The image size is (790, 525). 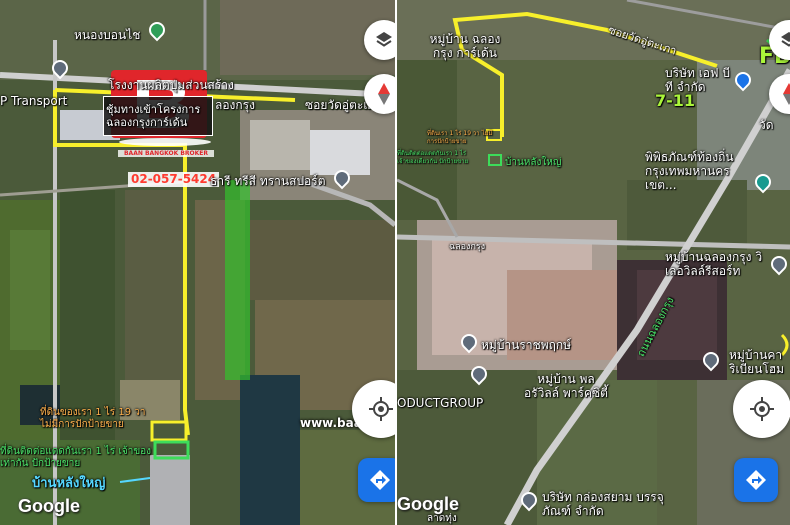 I want to click on big-house-small-label: บ้านหลังใหญ่, so click(x=533, y=162).